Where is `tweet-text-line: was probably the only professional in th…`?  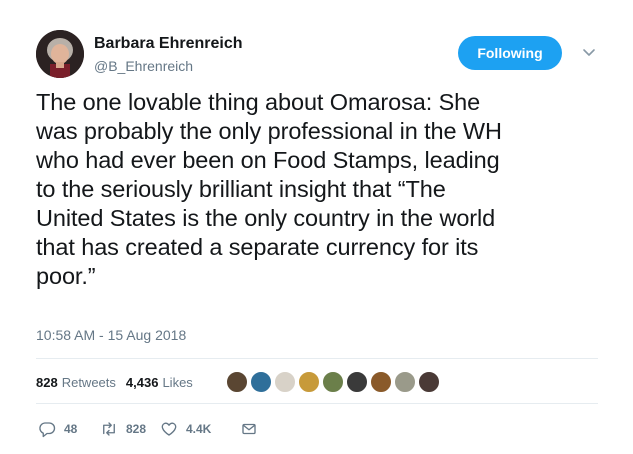
tweet-text-line: was probably the only professional in th… is located at coordinates (269, 131).